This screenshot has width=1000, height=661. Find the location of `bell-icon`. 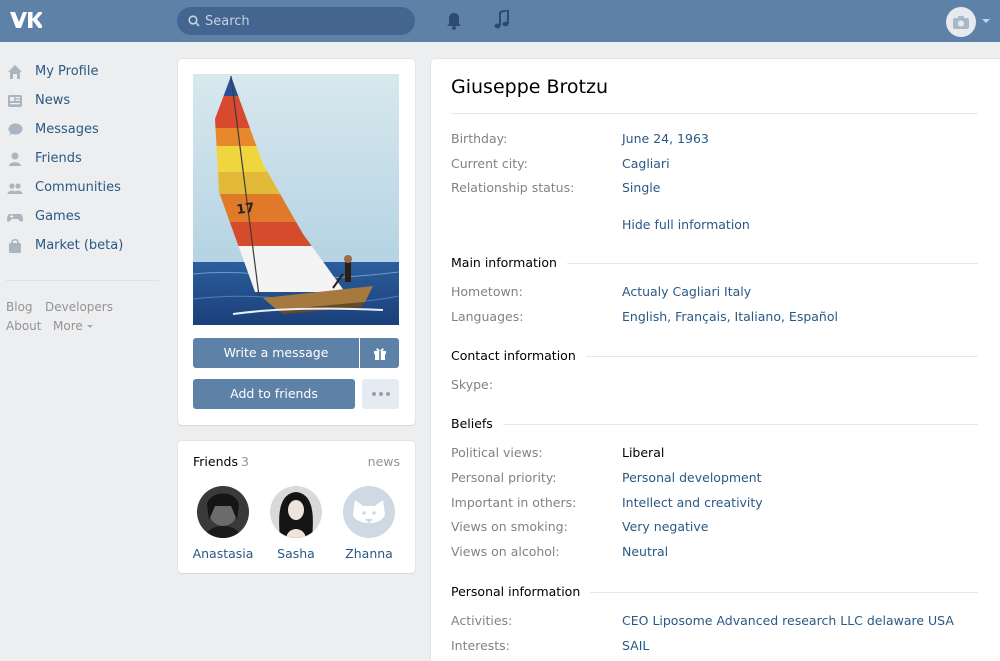

bell-icon is located at coordinates (454, 21).